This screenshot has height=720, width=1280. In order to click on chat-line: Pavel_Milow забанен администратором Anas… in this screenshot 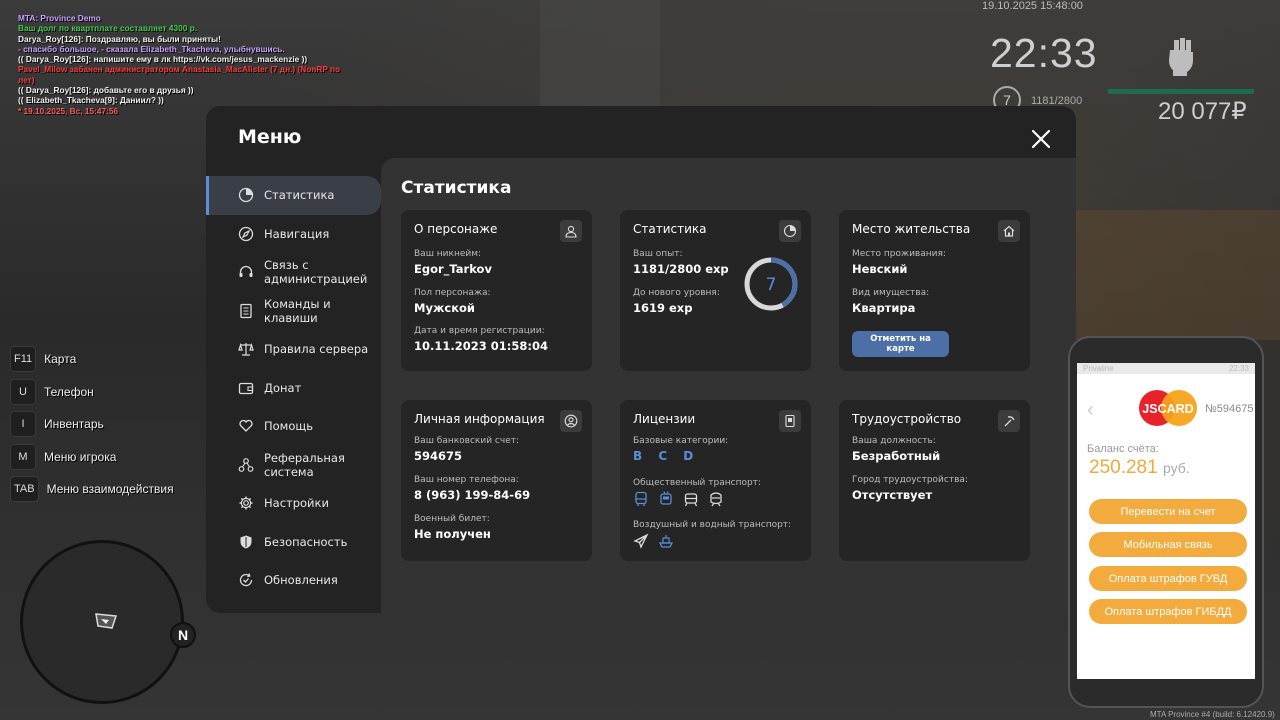, I will do `click(179, 69)`.